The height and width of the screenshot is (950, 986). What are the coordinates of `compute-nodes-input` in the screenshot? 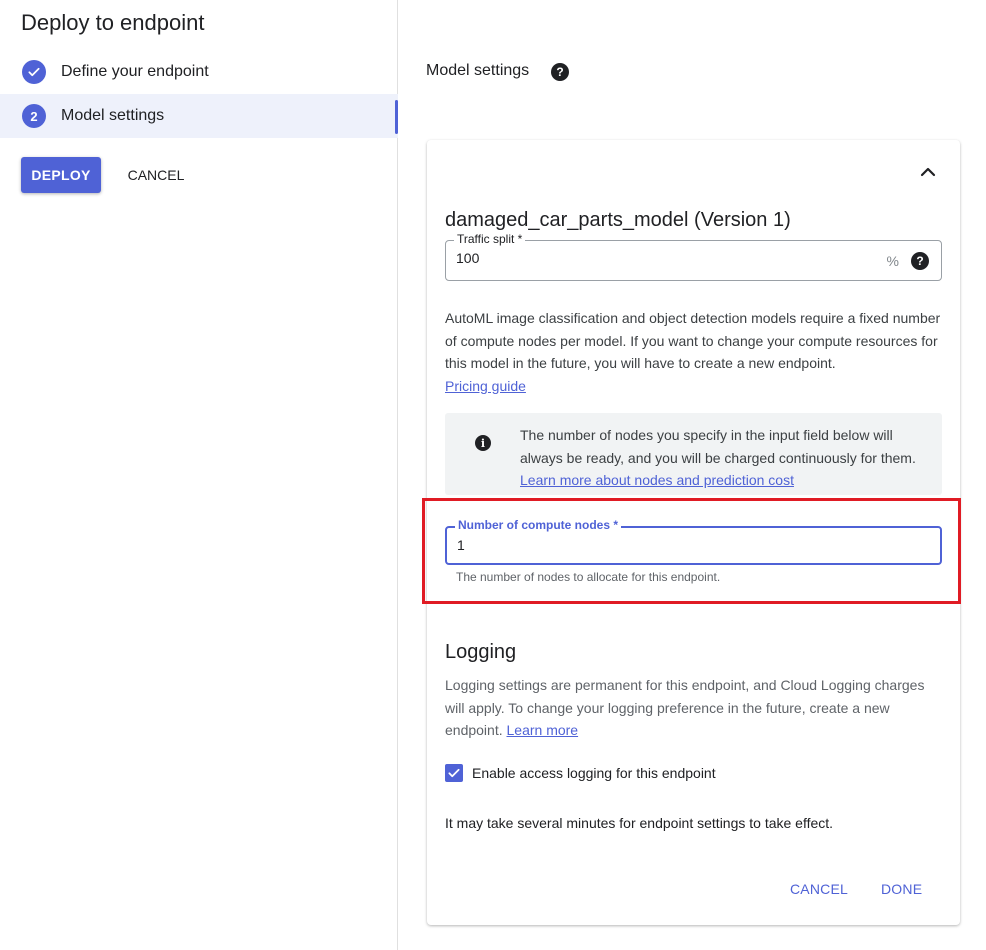 It's located at (657, 545).